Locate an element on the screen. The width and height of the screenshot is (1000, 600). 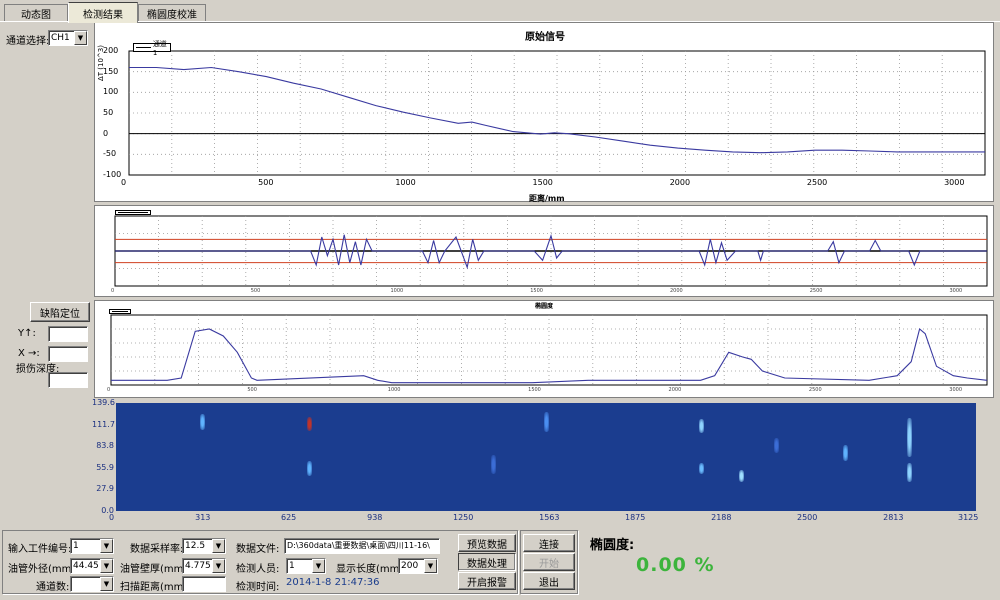
exit-label: 退出 is located at coordinates (549, 583).